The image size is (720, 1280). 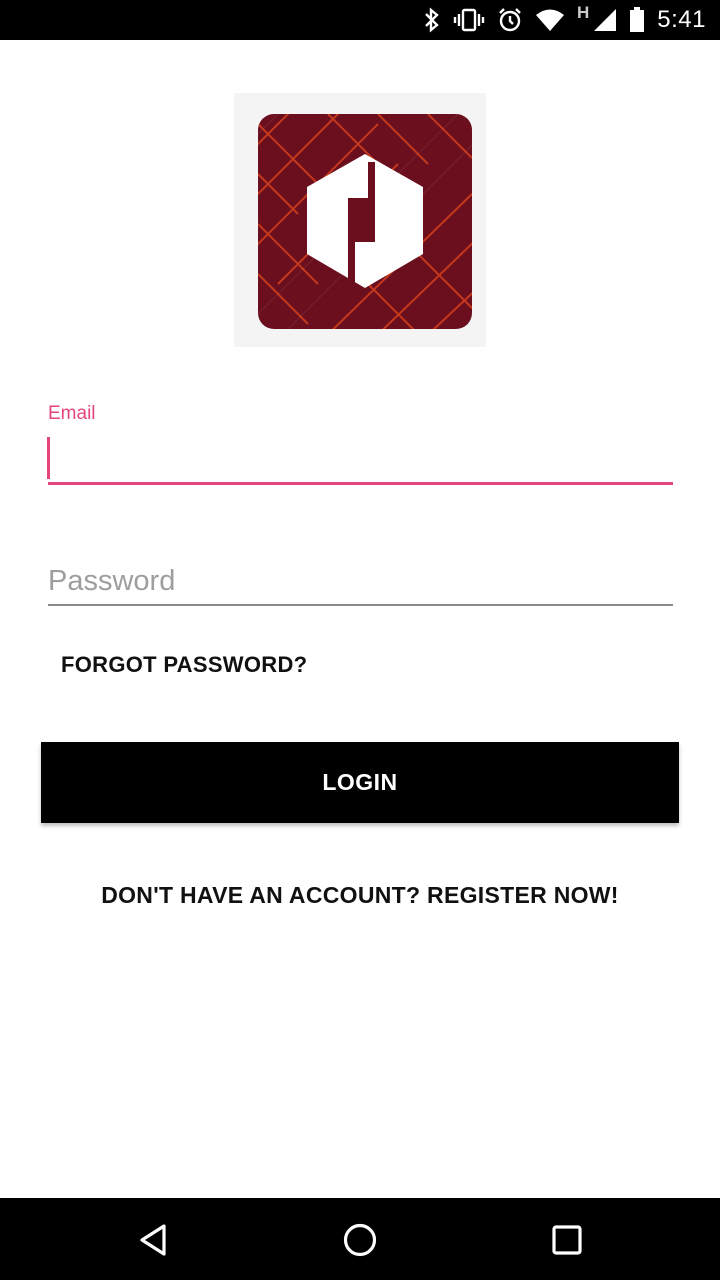 I want to click on back-icon, so click(x=153, y=1240).